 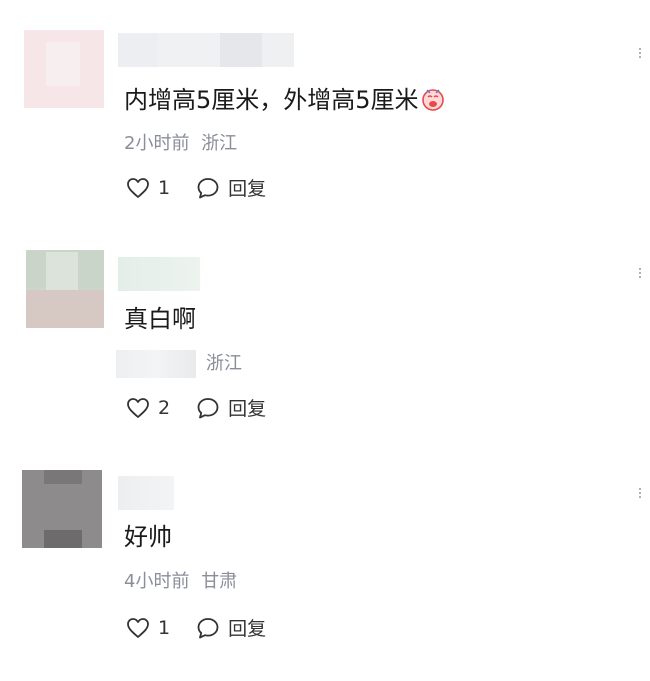 I want to click on comment-text: 真白啊, so click(x=160, y=319).